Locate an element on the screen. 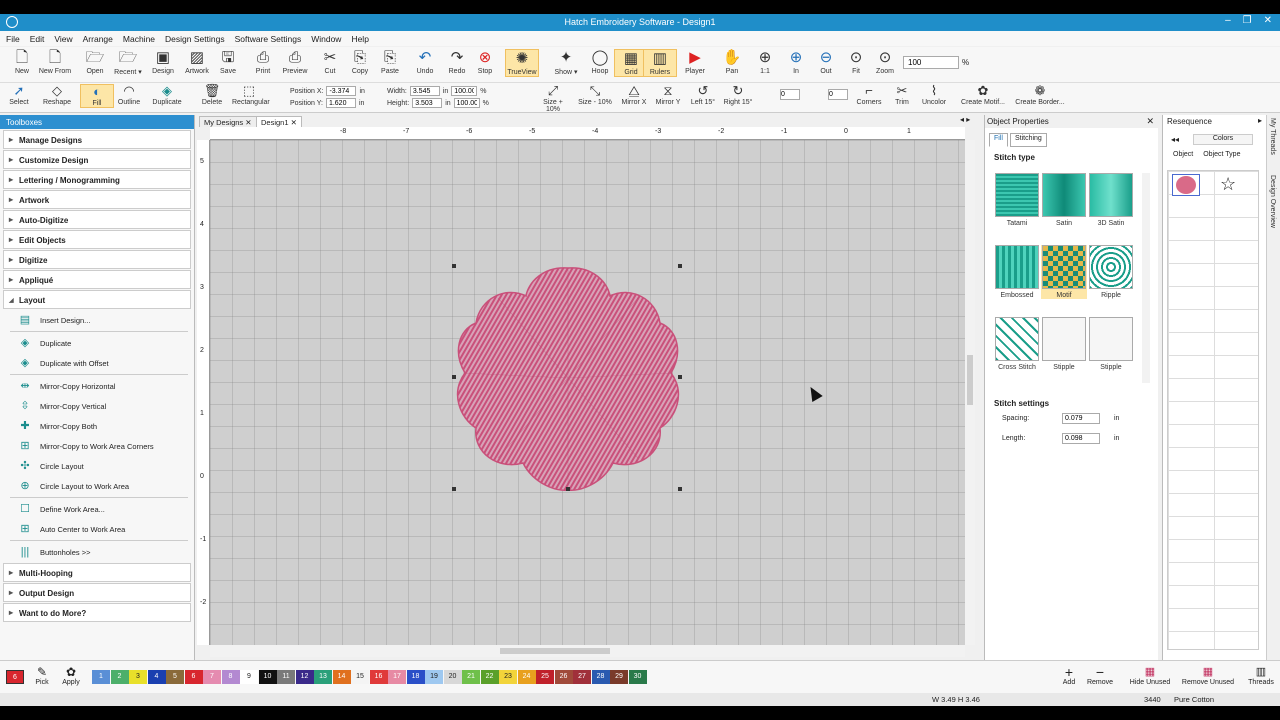  menu-software-settings: Software Settings is located at coordinates (268, 39).